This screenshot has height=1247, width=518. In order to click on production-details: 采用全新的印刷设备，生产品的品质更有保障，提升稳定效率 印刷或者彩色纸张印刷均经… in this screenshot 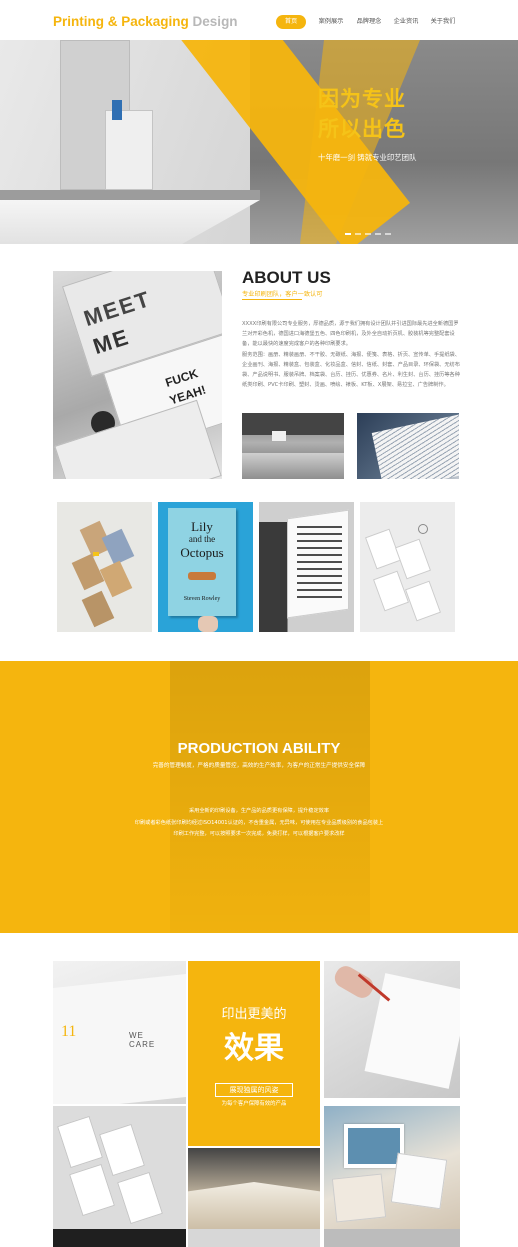, I will do `click(259, 823)`.